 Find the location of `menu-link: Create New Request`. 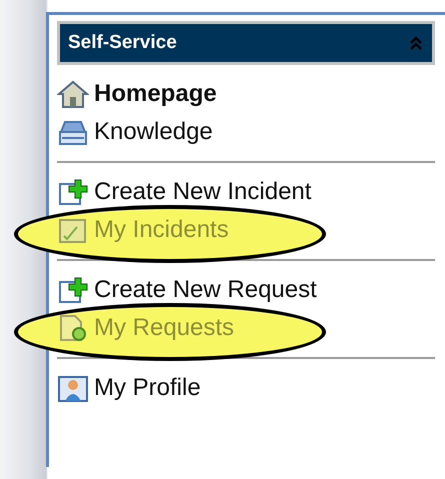

menu-link: Create New Request is located at coordinates (205, 290).